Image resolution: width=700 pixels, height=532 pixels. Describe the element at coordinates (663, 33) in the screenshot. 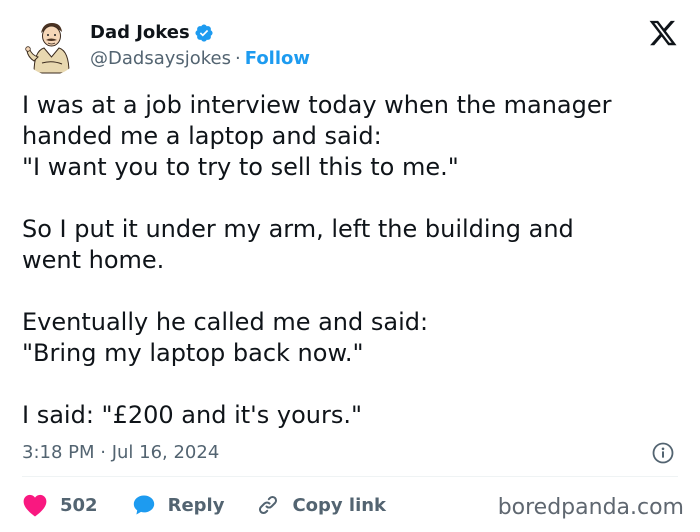

I see `x-logo-icon` at that location.